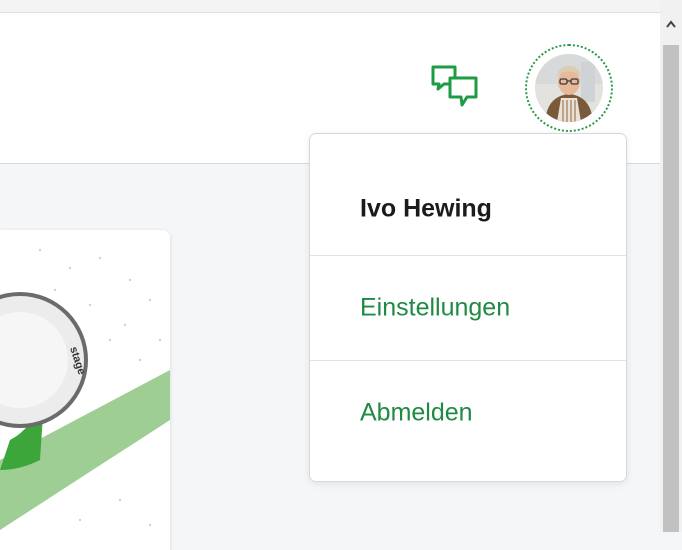 The height and width of the screenshot is (550, 682). I want to click on avatar, so click(569, 88).